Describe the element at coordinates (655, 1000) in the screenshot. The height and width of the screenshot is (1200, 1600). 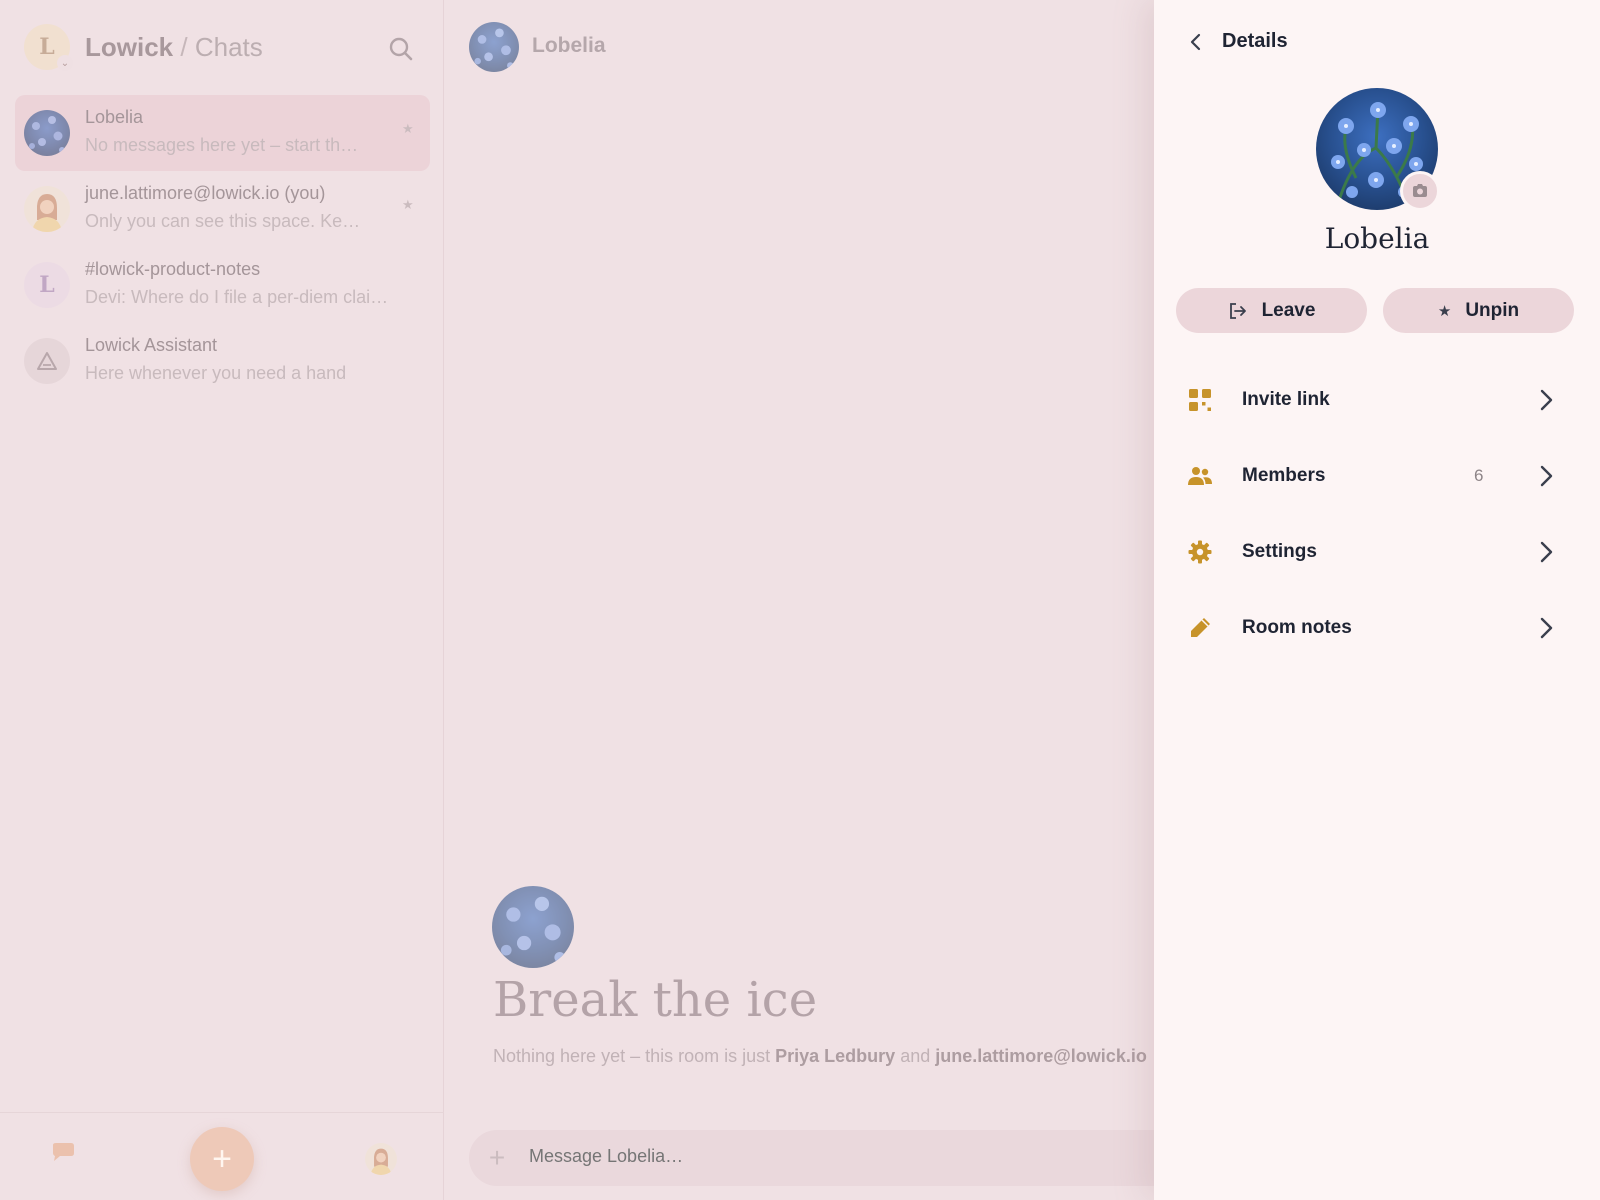
I see `intro-title: Break the ice` at that location.